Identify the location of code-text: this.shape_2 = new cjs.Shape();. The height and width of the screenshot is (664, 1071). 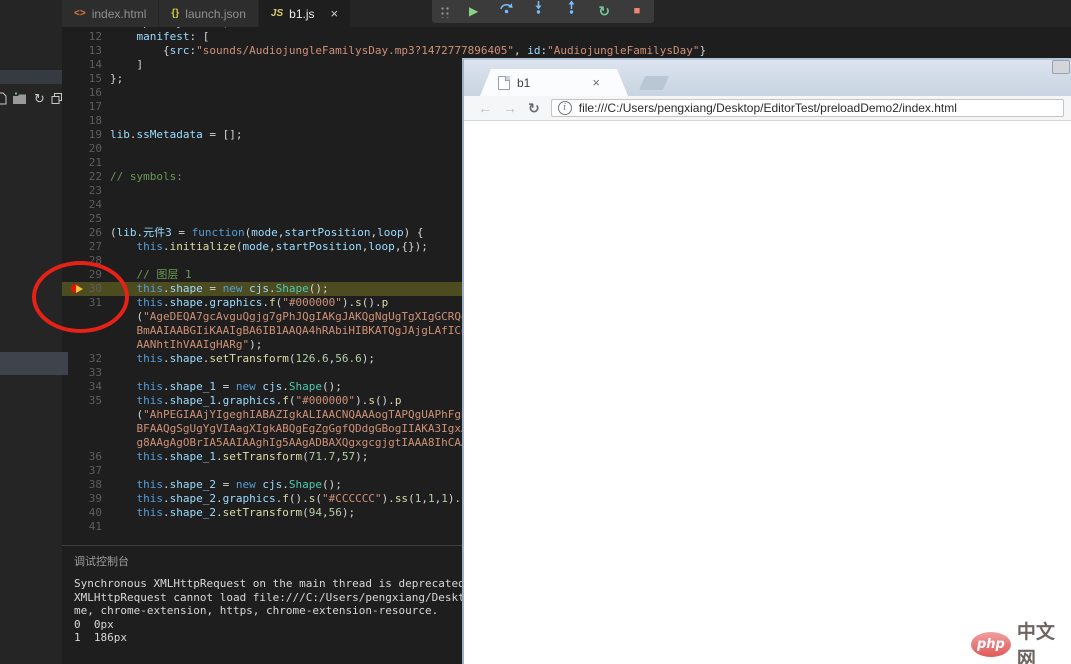
(226, 484).